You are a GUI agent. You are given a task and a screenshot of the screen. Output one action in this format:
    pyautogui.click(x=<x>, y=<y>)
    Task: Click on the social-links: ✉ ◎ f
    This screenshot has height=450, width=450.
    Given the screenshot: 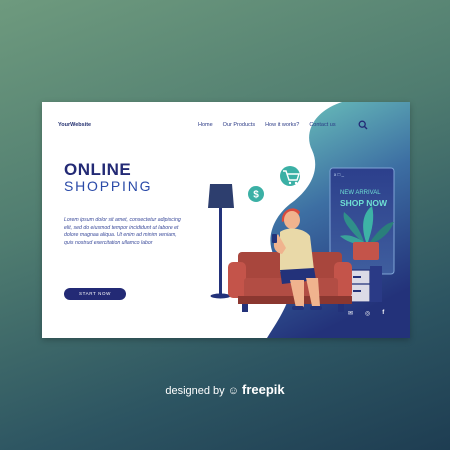 What is the action you would take?
    pyautogui.click(x=366, y=313)
    